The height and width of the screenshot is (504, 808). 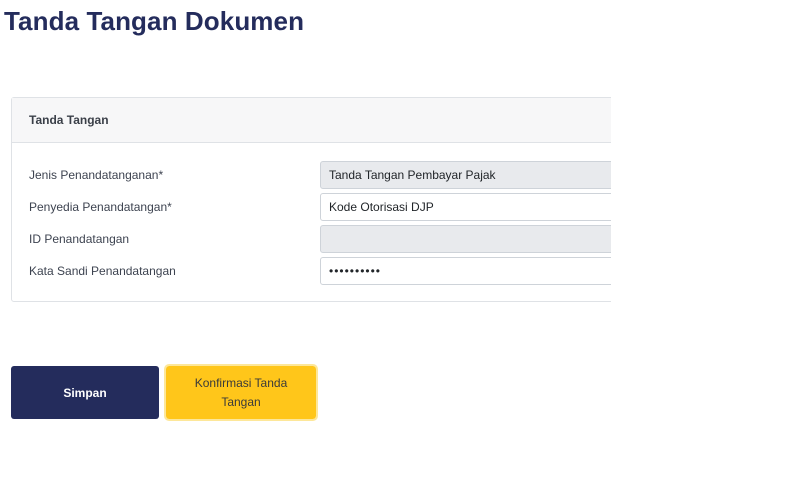 I want to click on signer-password-label: Kata Sandi Penandatangan, so click(x=102, y=271).